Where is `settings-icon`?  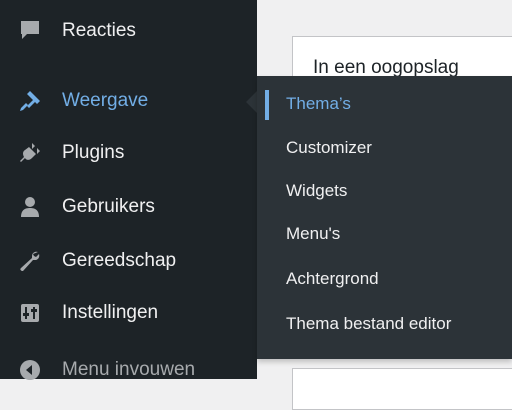 settings-icon is located at coordinates (30, 313).